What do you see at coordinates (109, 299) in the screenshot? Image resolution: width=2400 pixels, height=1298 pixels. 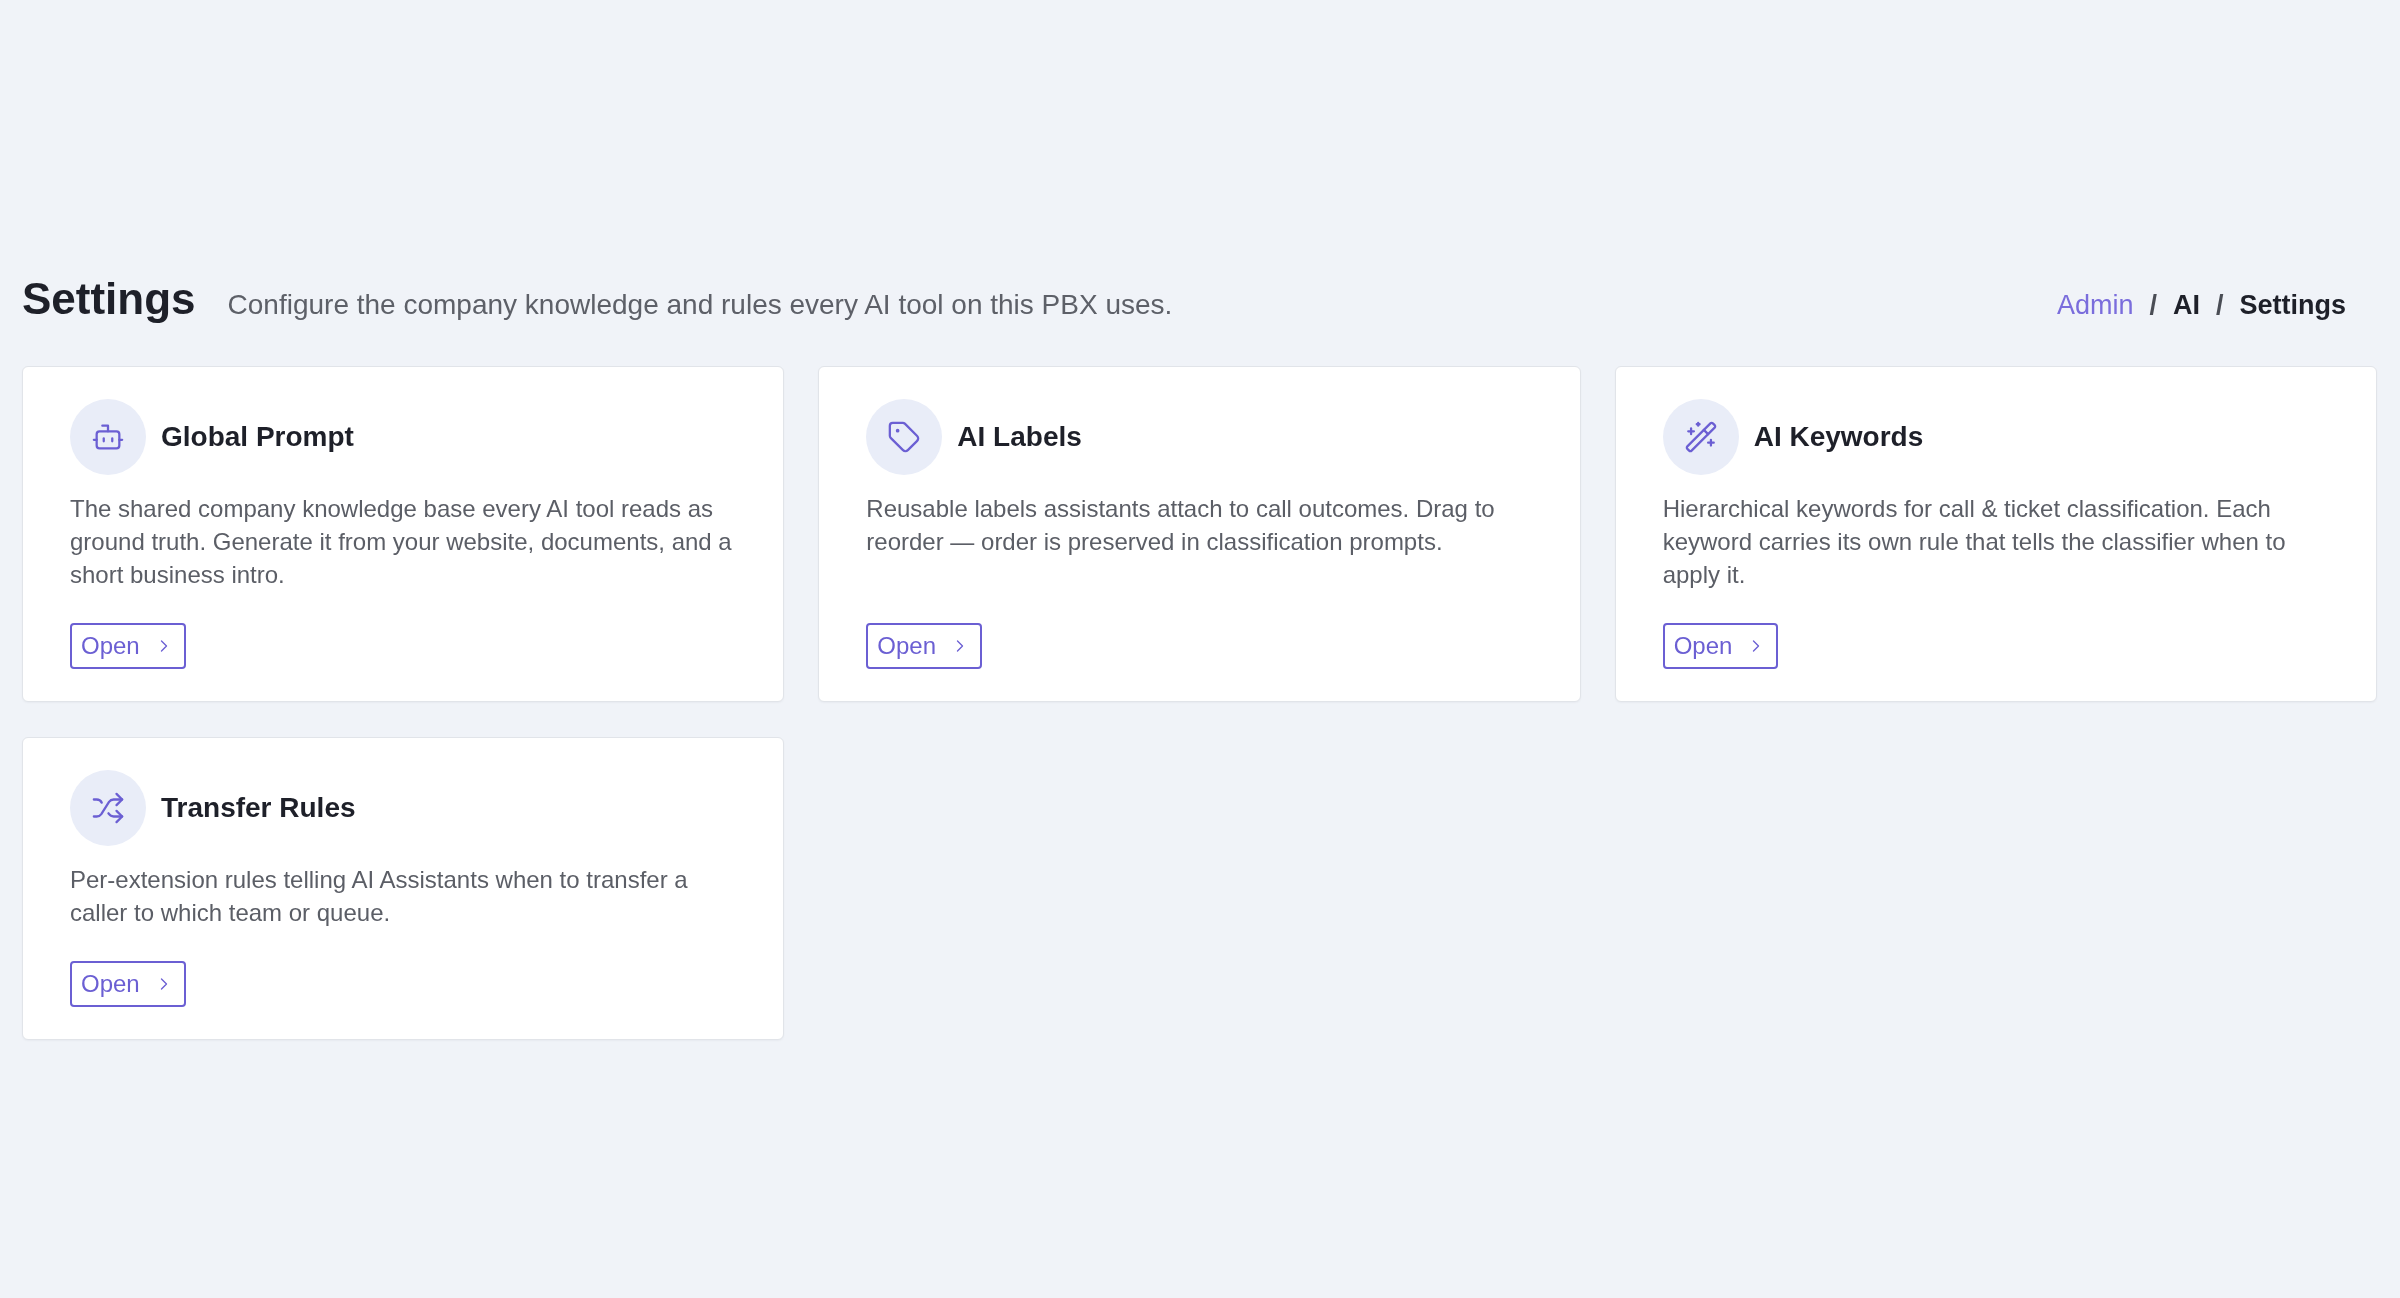 I see `page-title: Settings` at bounding box center [109, 299].